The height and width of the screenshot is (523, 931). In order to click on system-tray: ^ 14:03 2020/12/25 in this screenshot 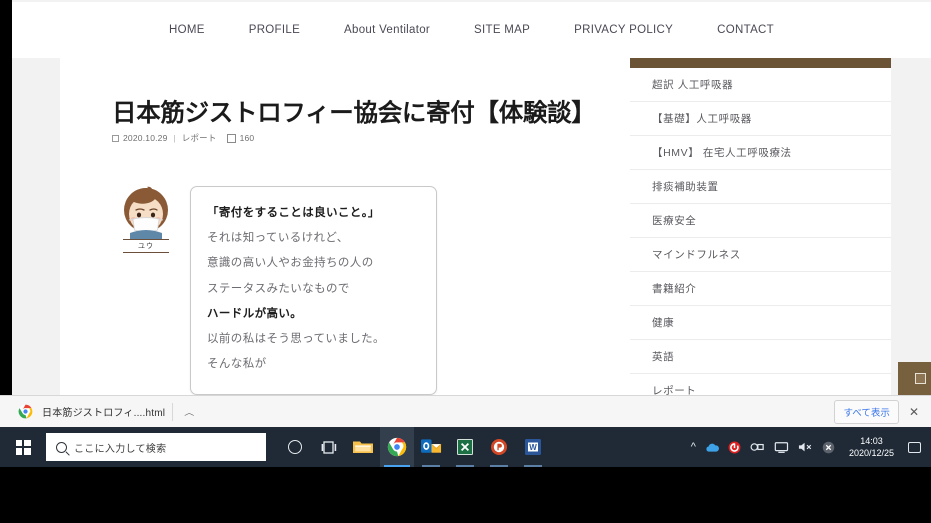, I will do `click(811, 447)`.